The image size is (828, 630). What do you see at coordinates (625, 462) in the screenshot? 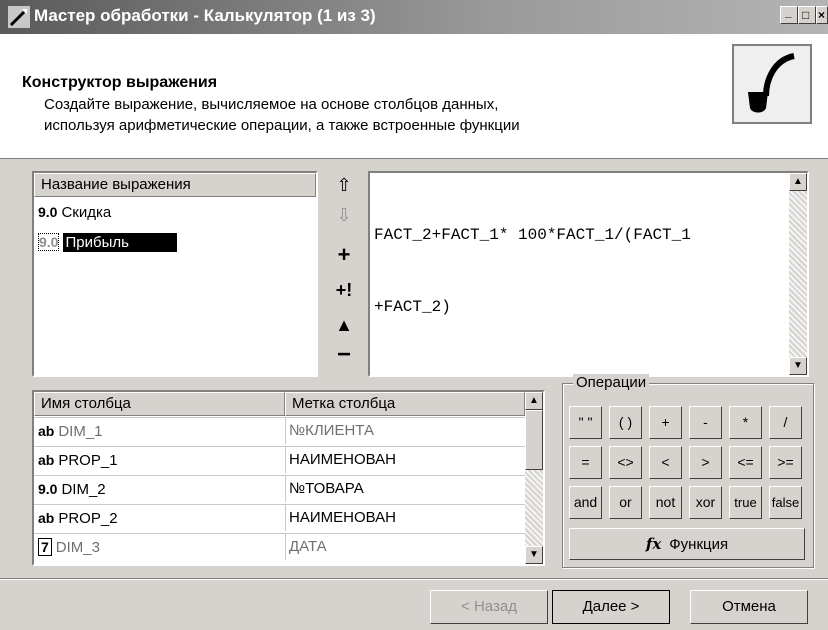
I see `operator-button: <>` at bounding box center [625, 462].